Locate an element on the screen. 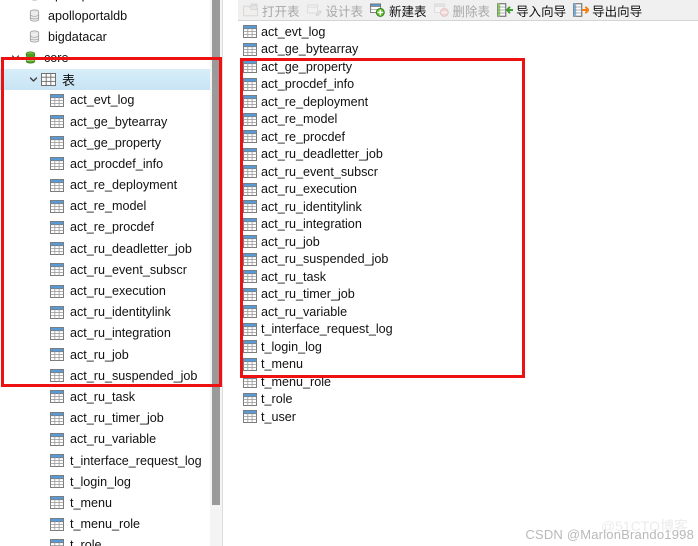 This screenshot has height=546, width=698. table-list-item: t_role is located at coordinates (468, 400).